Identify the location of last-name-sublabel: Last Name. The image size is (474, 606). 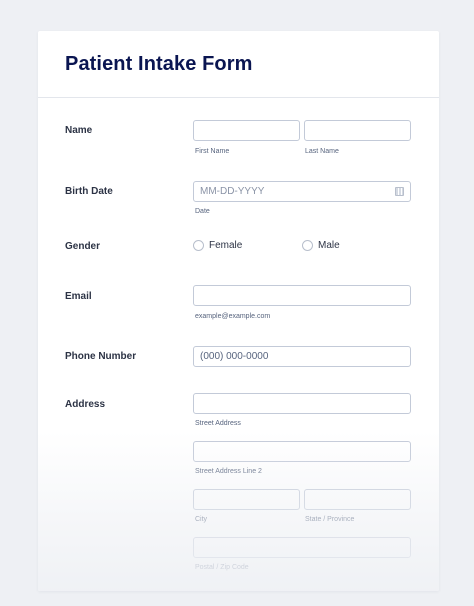
(322, 151).